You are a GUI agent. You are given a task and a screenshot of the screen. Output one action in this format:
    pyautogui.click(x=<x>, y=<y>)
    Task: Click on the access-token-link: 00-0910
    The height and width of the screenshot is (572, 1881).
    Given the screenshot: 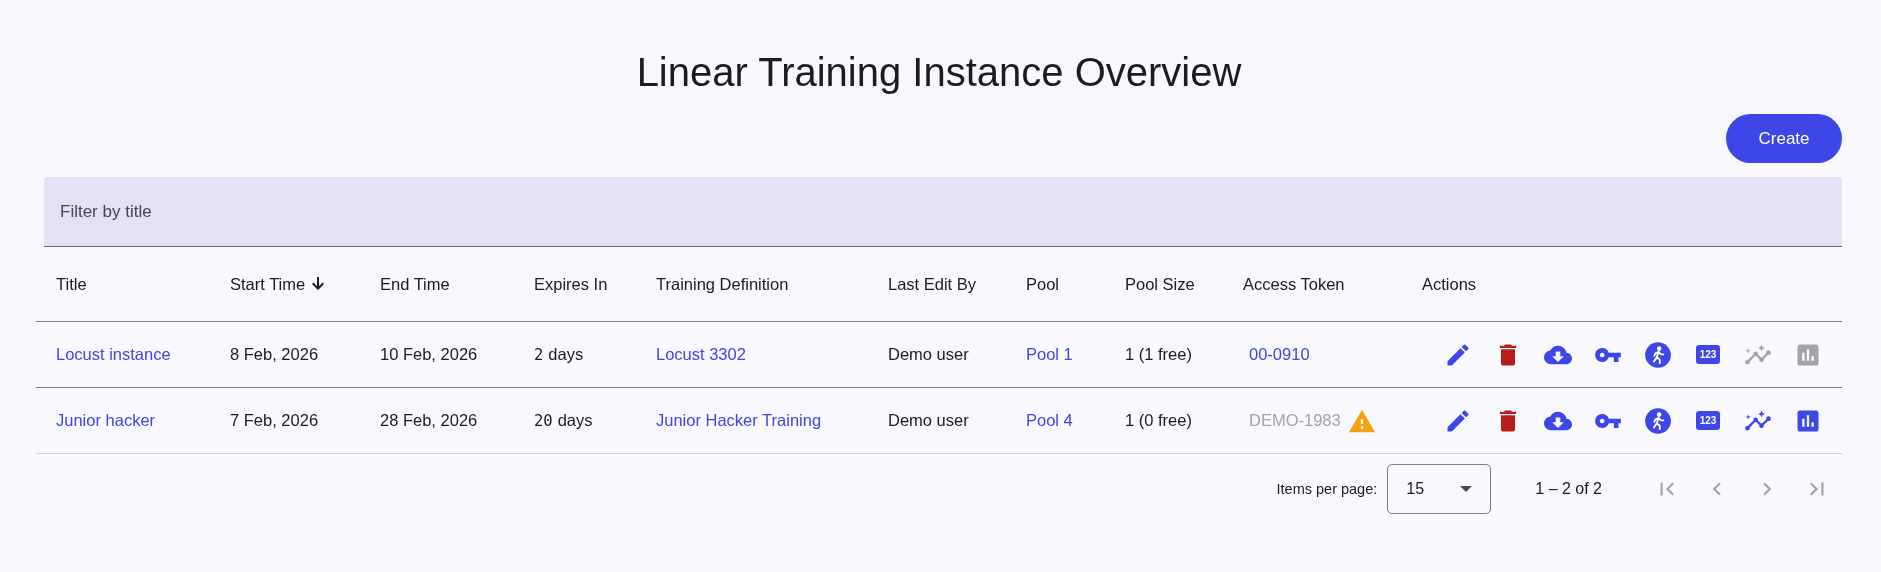 What is the action you would take?
    pyautogui.click(x=1276, y=354)
    